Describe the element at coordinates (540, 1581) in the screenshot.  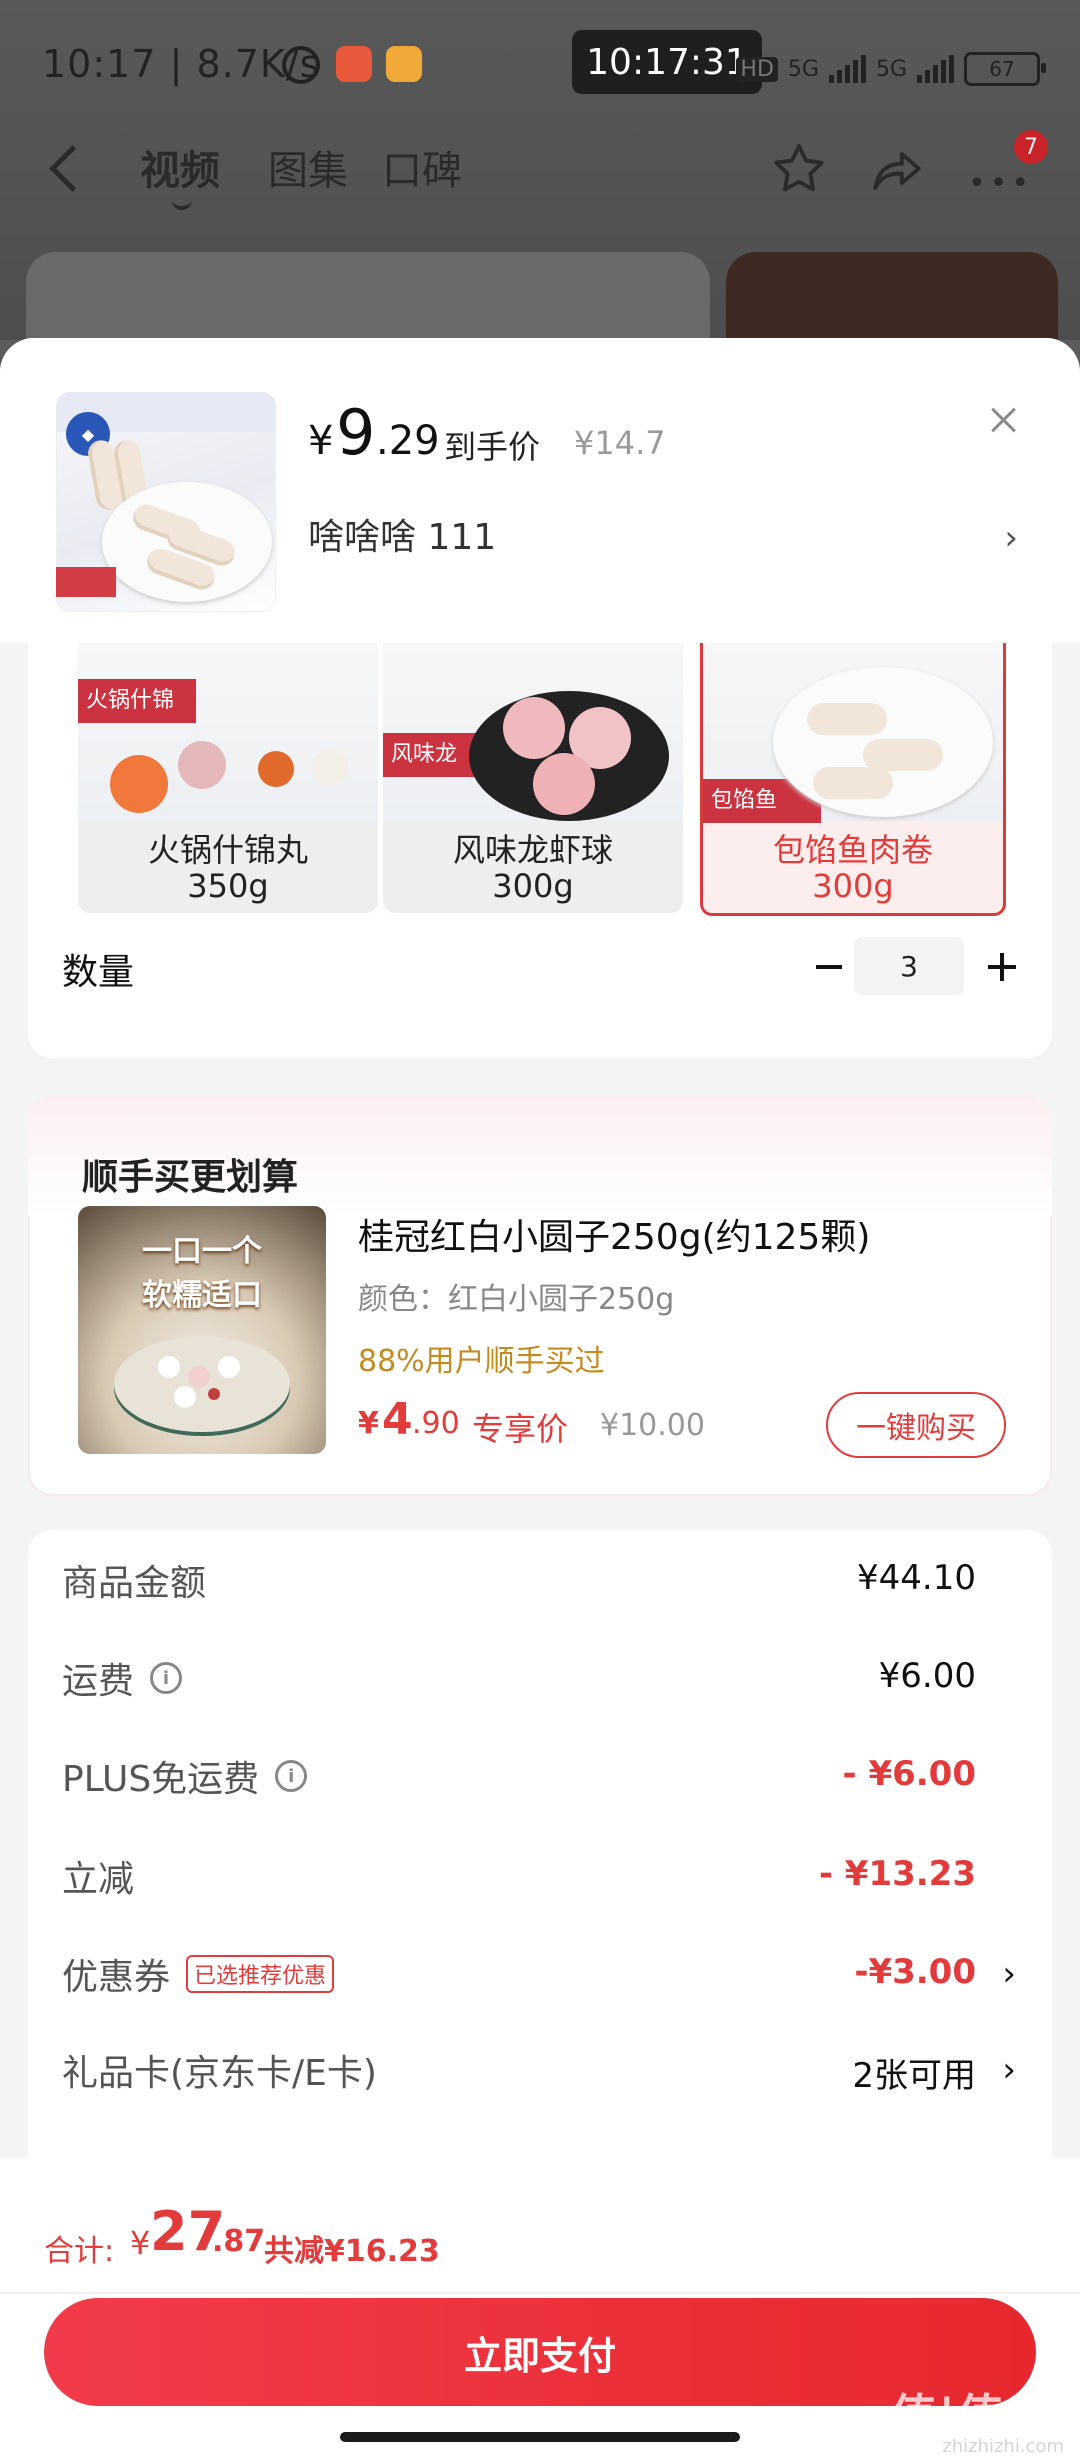
I see `summary-row-goods: 商品金额 ¥44.10` at that location.